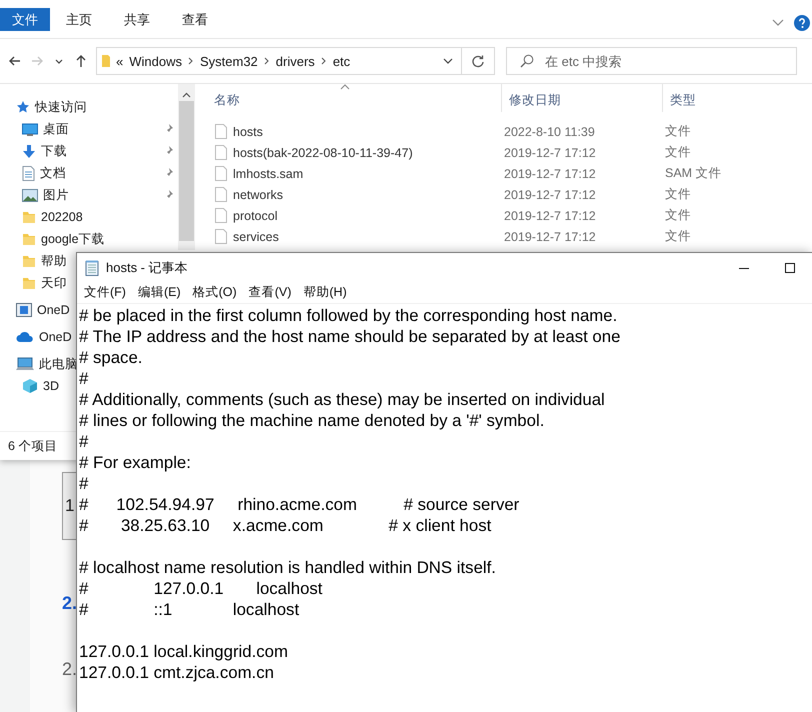 This screenshot has width=812, height=712. What do you see at coordinates (183, 651) in the screenshot?
I see `text-line: 127.0.0.1 local.kinggrid.com` at bounding box center [183, 651].